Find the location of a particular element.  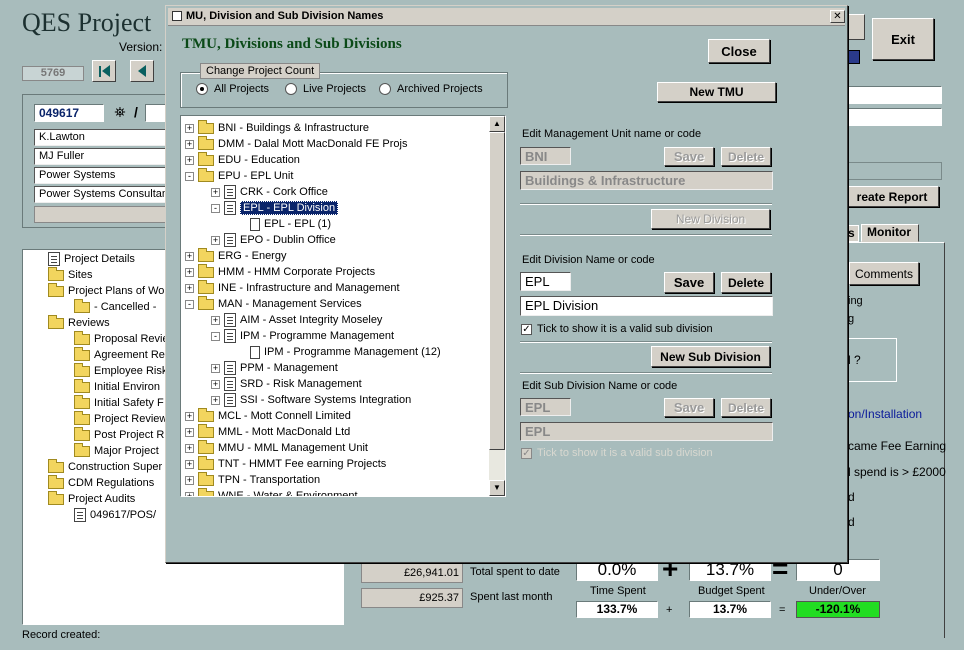

tree-node: + SRD - Risk Management is located at coordinates (286, 384).